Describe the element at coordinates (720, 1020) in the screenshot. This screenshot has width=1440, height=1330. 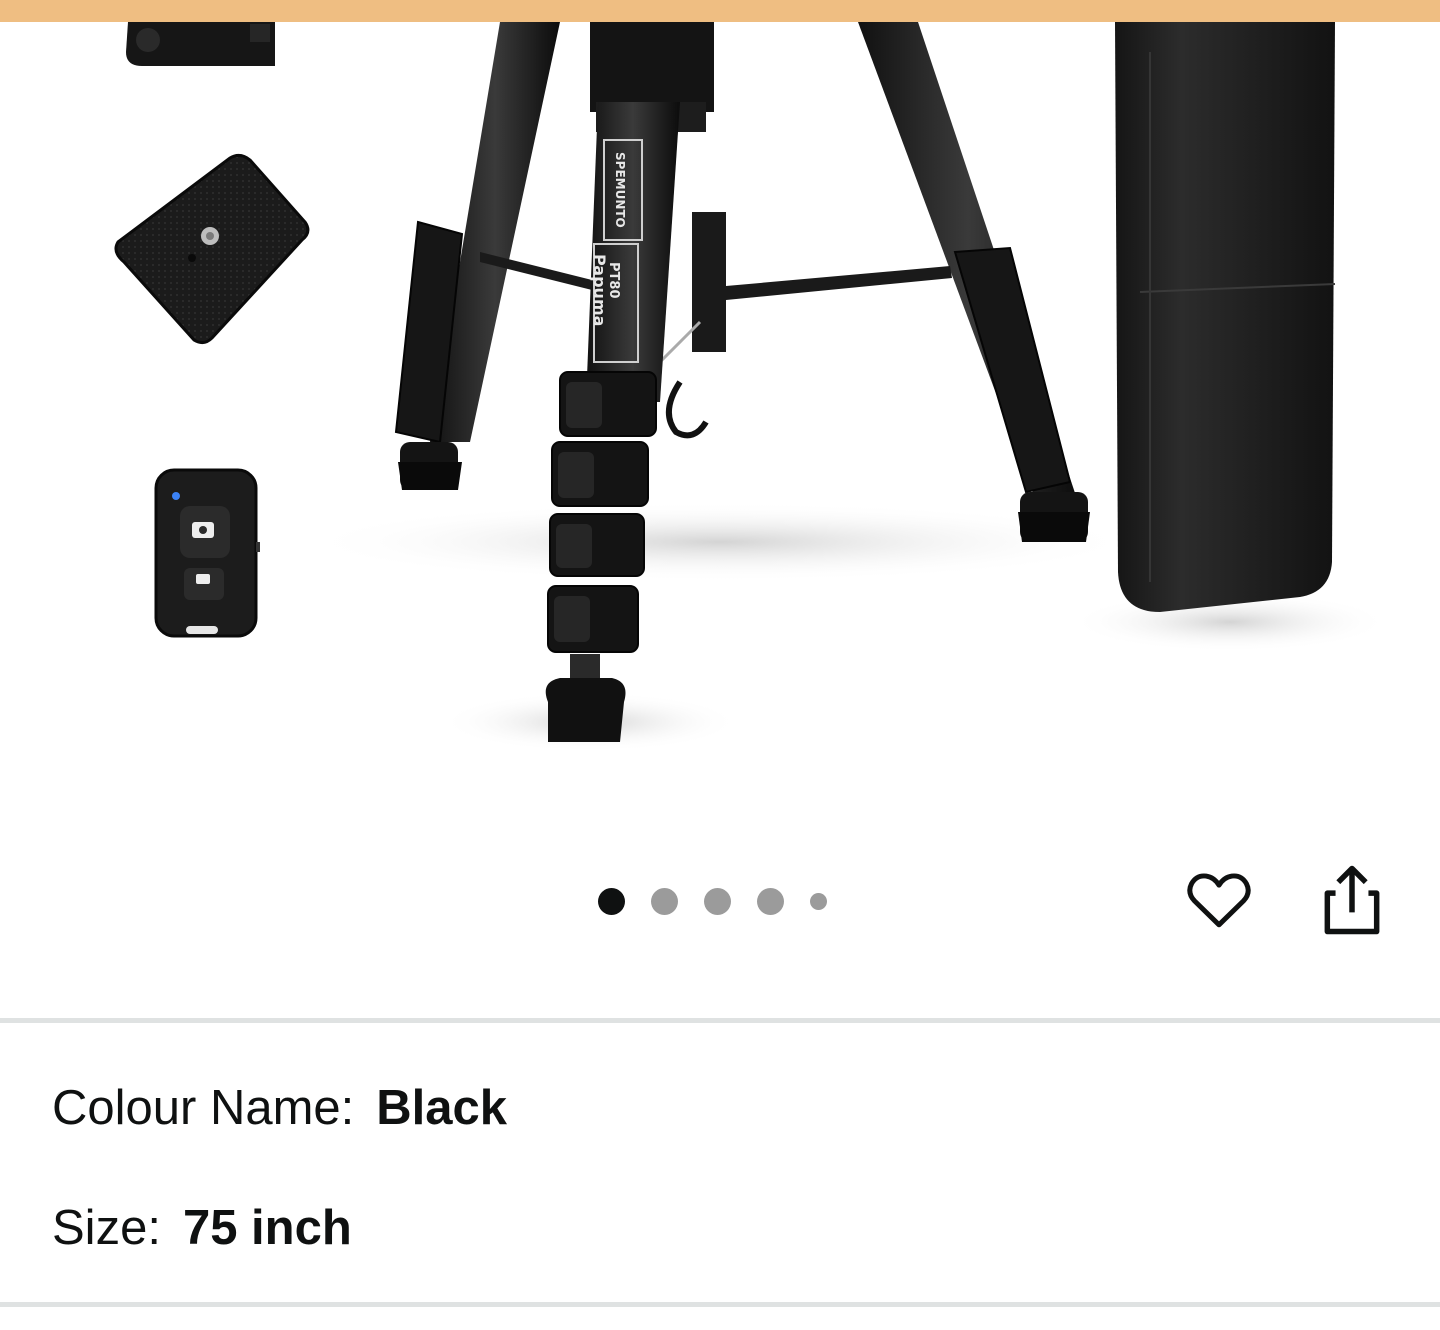
I see `section-divider-top` at that location.